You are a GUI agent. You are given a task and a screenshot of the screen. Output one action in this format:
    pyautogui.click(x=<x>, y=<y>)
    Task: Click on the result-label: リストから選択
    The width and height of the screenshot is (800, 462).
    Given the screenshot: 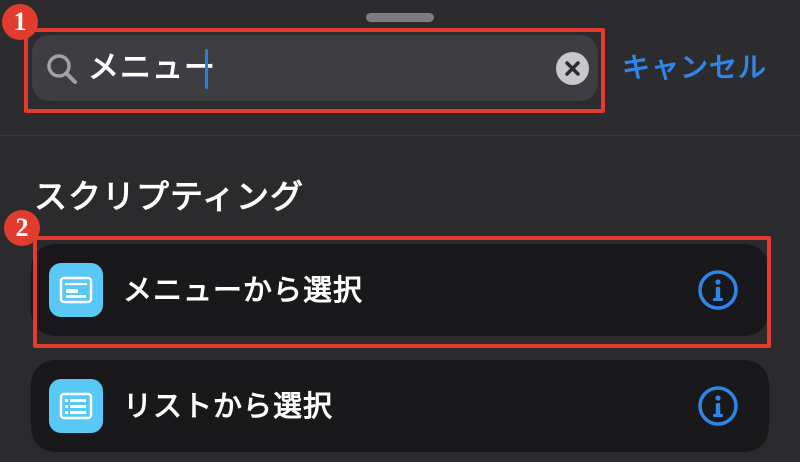 What is the action you would take?
    pyautogui.click(x=228, y=406)
    